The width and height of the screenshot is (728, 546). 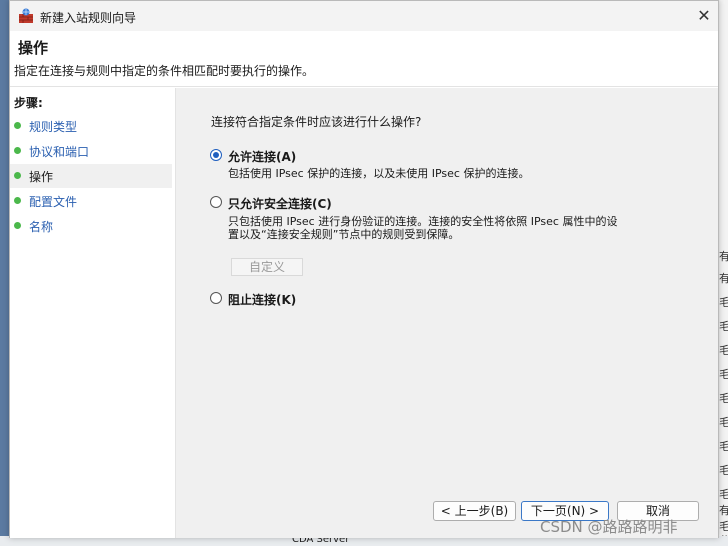 I want to click on steps-heading: 步骤:, so click(x=28, y=103).